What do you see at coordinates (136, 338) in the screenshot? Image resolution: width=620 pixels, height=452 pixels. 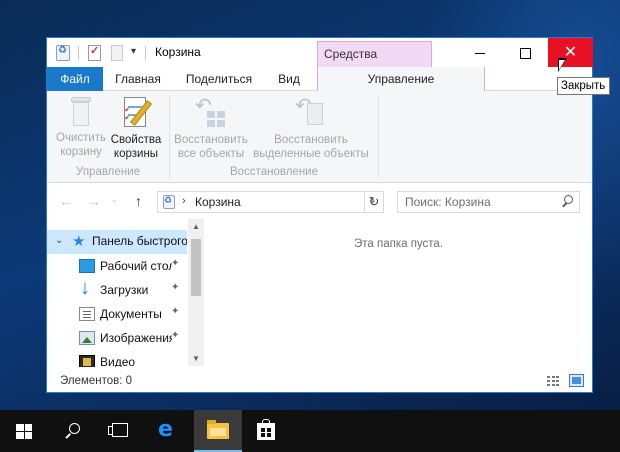 I see `nav-item-label: Изображения` at bounding box center [136, 338].